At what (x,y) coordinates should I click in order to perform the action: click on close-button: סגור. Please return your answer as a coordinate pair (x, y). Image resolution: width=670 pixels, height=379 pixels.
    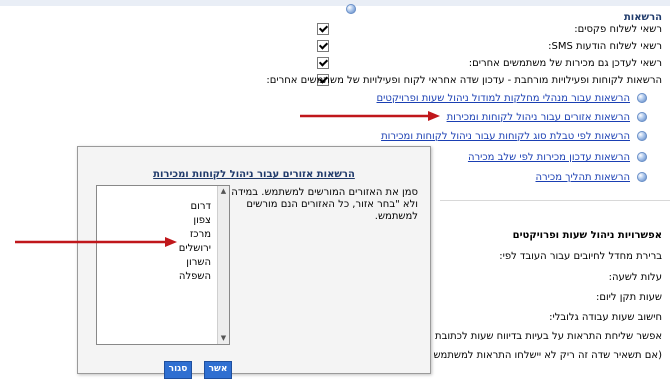
    Looking at the image, I should click on (178, 370).